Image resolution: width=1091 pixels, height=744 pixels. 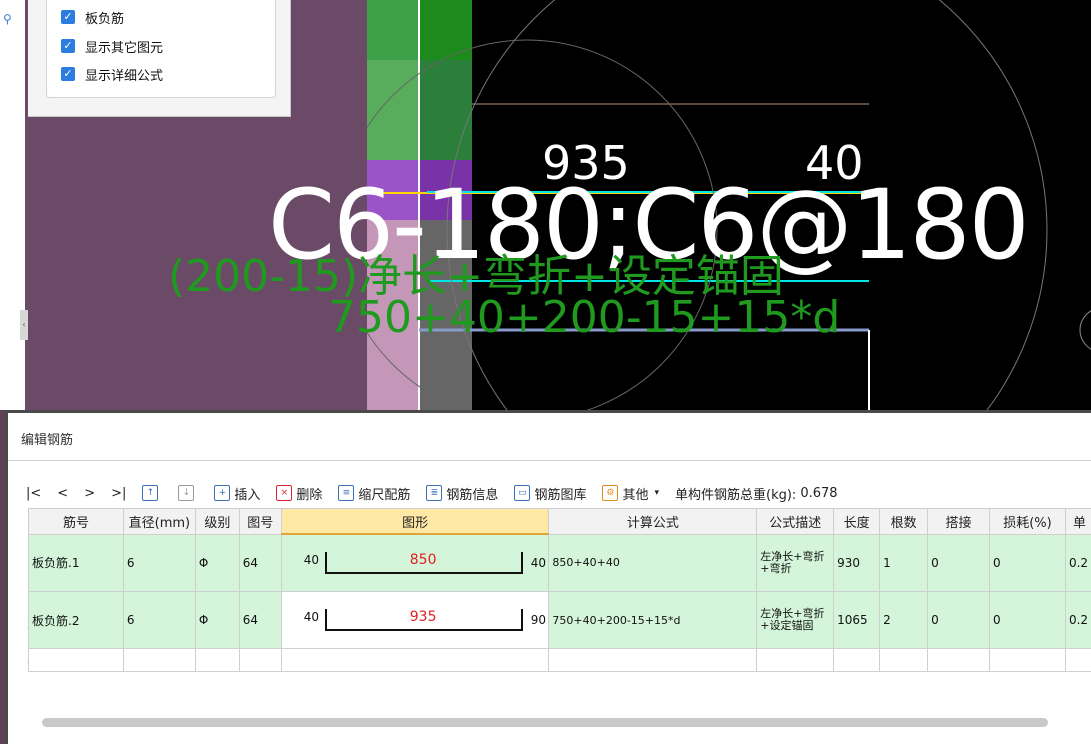 I want to click on rebar-library-button: ▭钢筋图库, so click(x=550, y=493).